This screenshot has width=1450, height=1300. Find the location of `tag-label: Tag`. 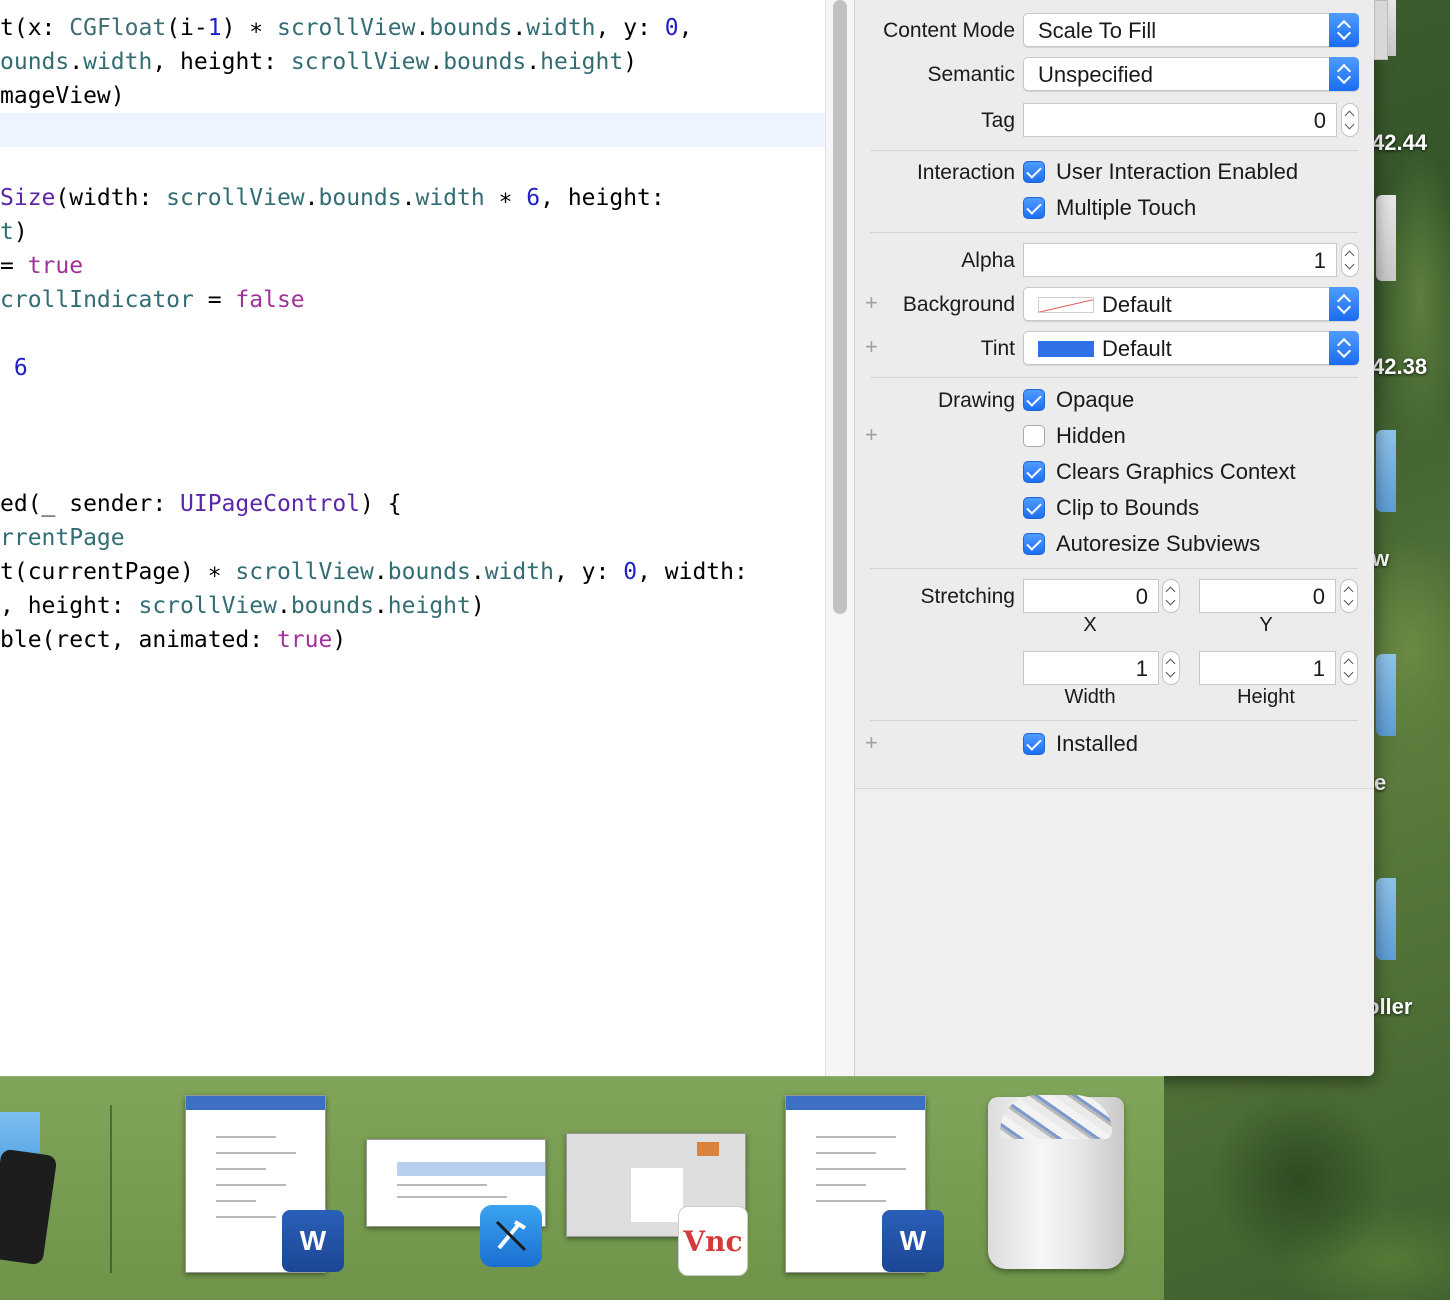

tag-label: Tag is located at coordinates (998, 120).